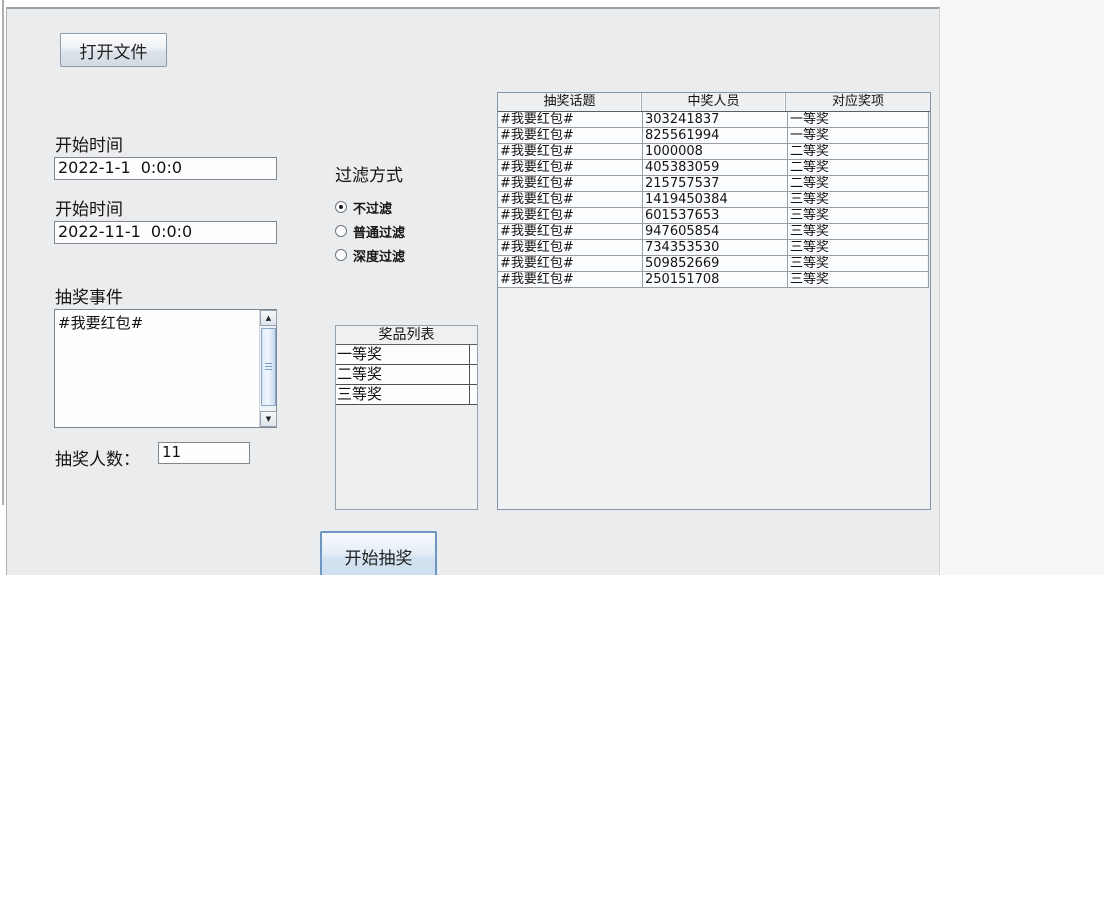  I want to click on draw-count-input: 11, so click(204, 453).